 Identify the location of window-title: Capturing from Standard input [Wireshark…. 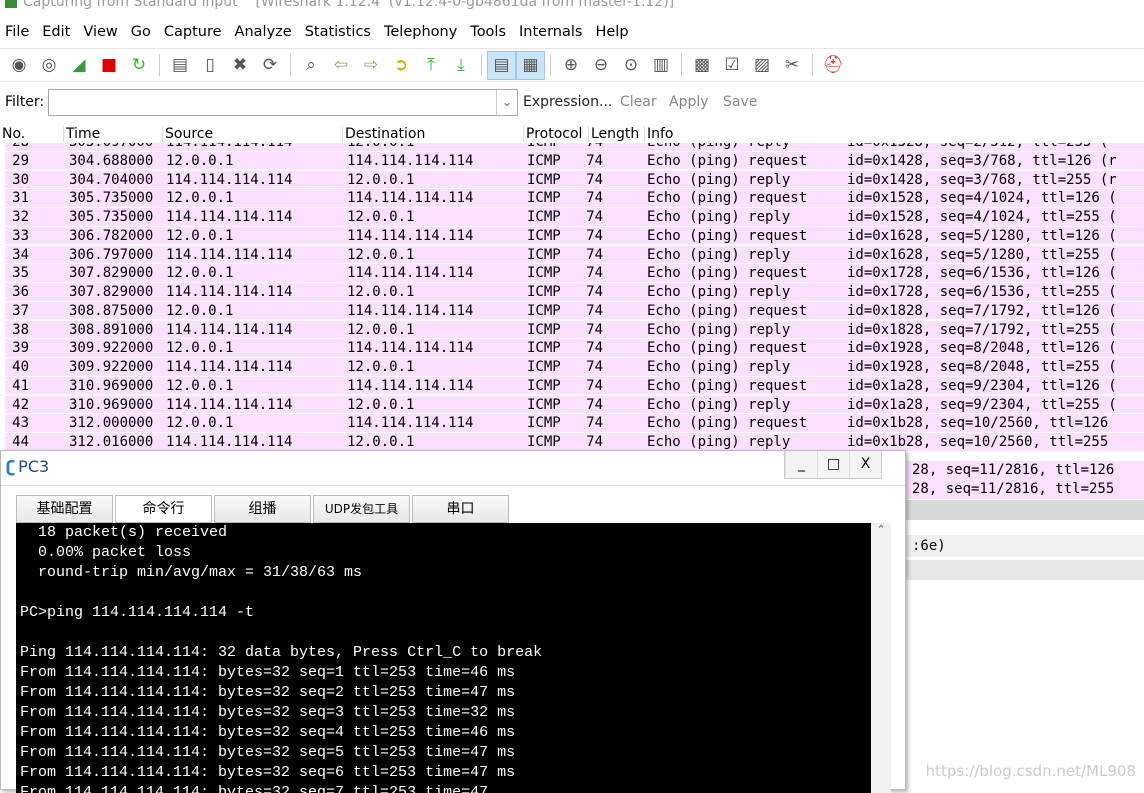
(337, 6).